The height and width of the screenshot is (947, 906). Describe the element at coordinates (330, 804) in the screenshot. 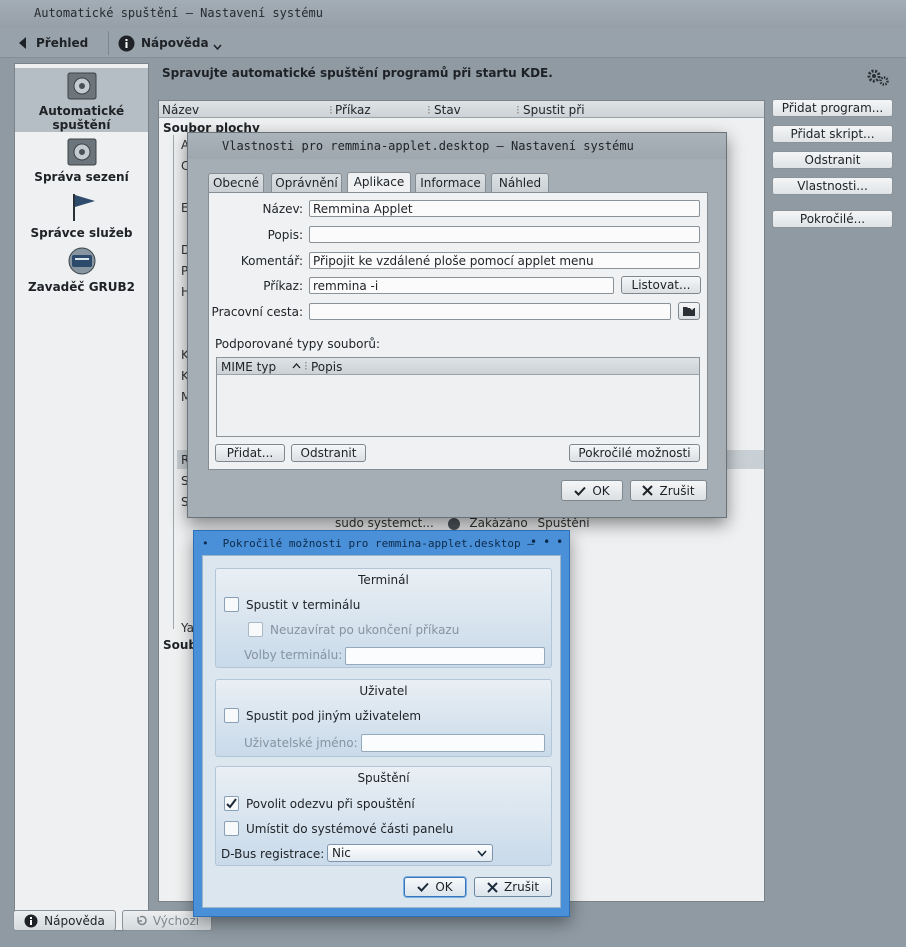

I see `startup-feedback-label: Povolit odezvu při spouštění` at that location.